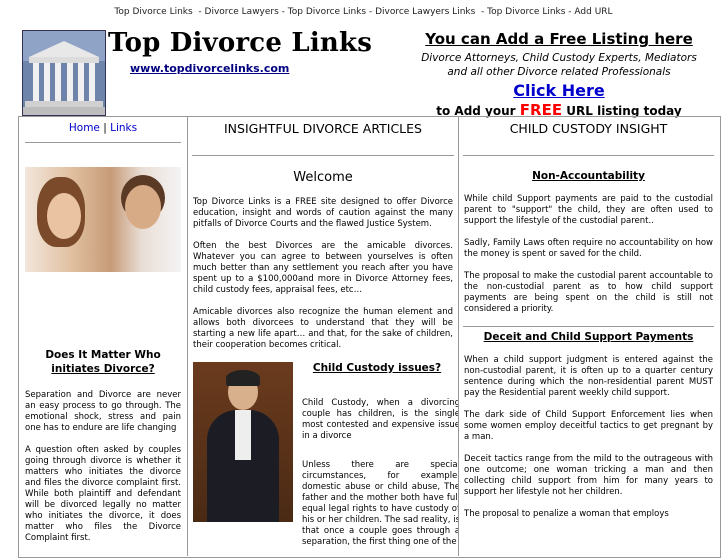 This screenshot has width=727, height=558. Describe the element at coordinates (153, 12) in the screenshot. I see `topnav-link-1: Top Divorce Links` at that location.